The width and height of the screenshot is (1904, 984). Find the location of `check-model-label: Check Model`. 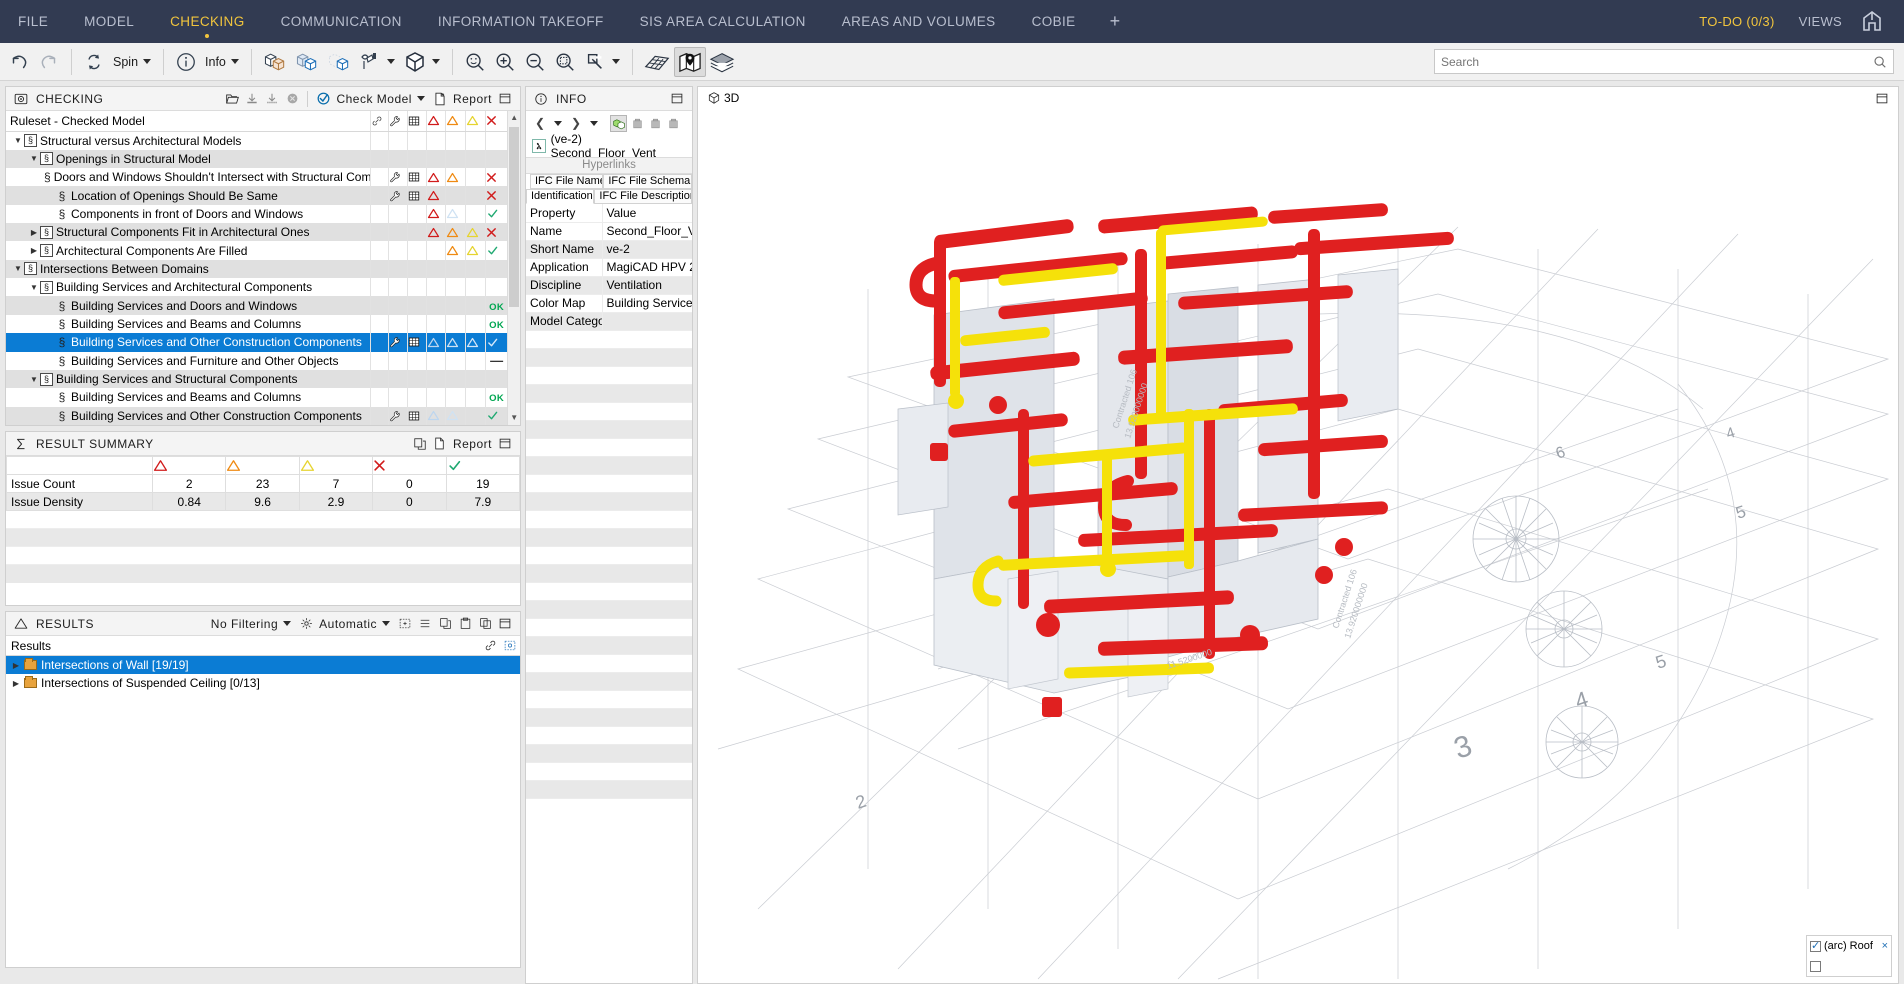

check-model-label: Check Model is located at coordinates (374, 99).